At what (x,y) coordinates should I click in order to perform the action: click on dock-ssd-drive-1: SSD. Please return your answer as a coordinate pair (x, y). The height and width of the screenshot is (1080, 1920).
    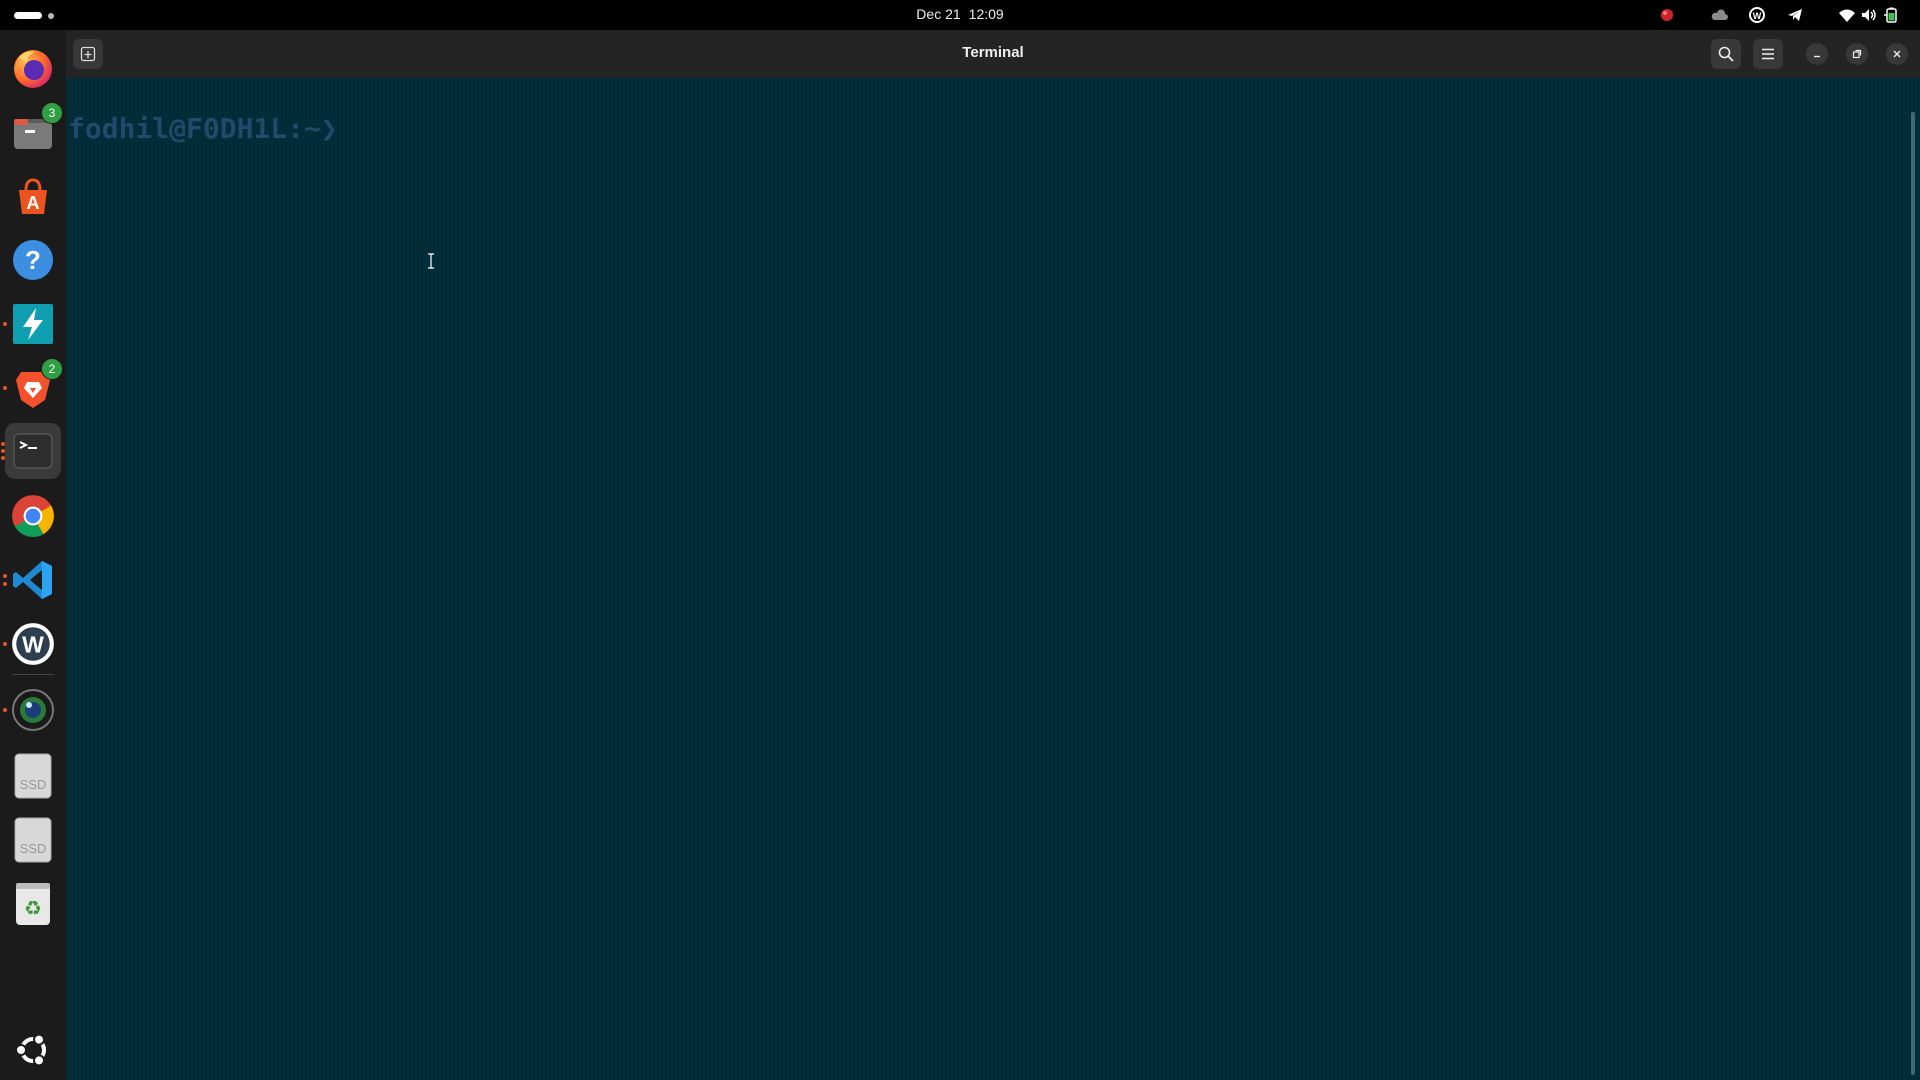
    Looking at the image, I should click on (33, 776).